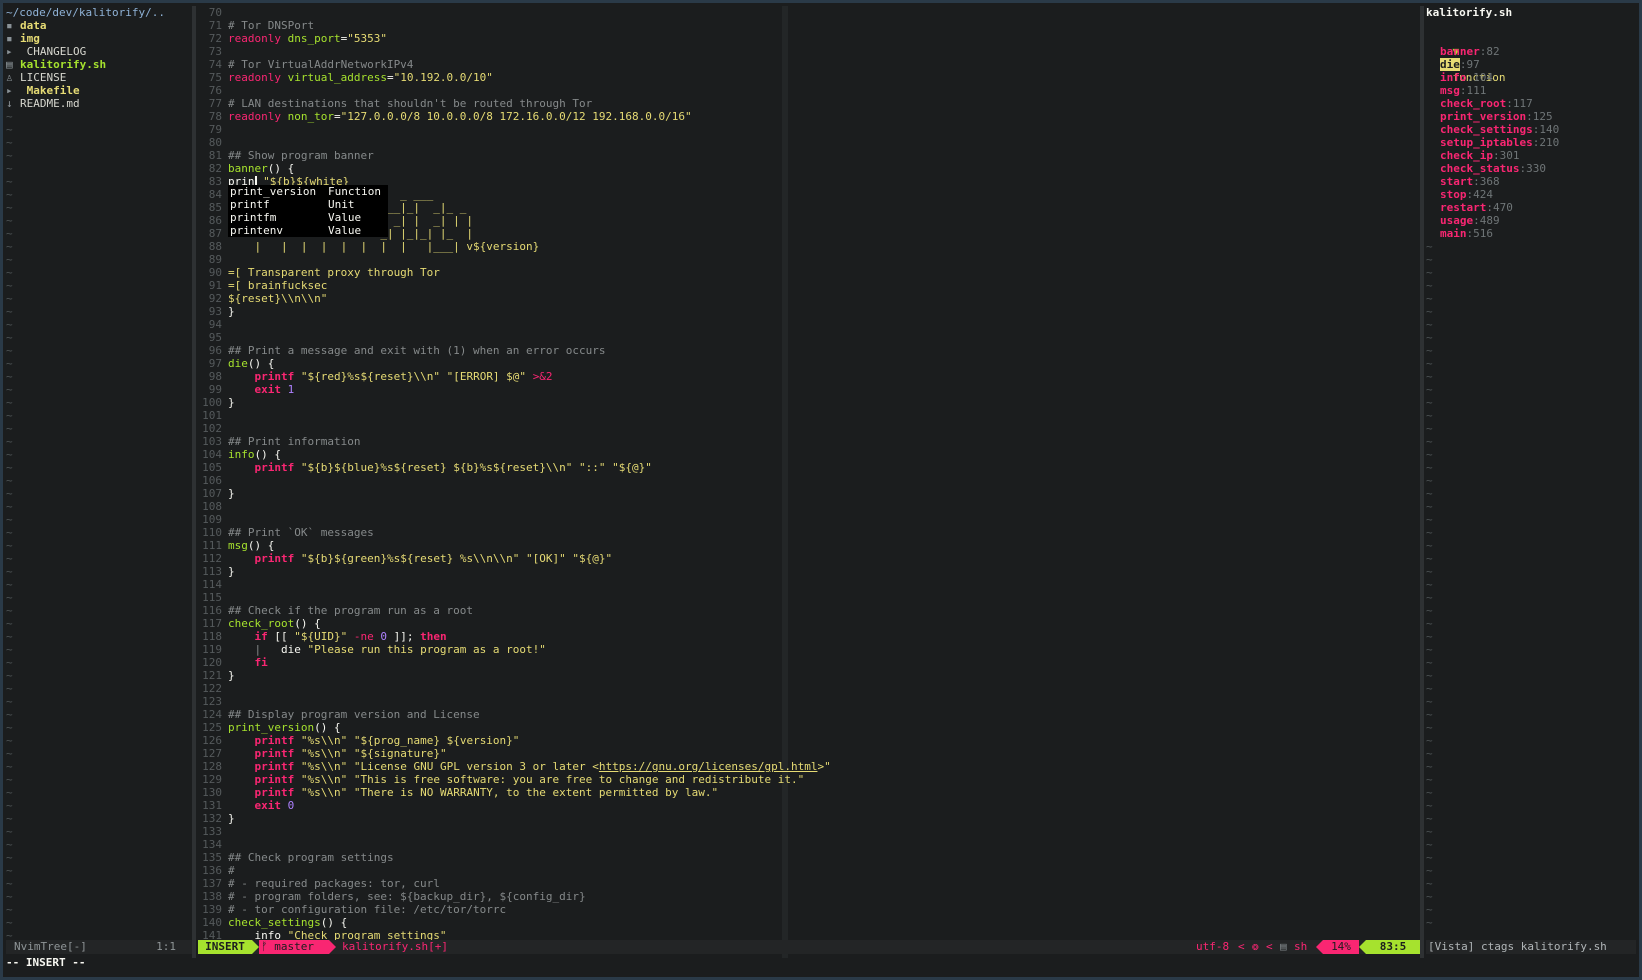 The height and width of the screenshot is (980, 1642). What do you see at coordinates (809, 12) in the screenshot?
I see `code-line: 70` at bounding box center [809, 12].